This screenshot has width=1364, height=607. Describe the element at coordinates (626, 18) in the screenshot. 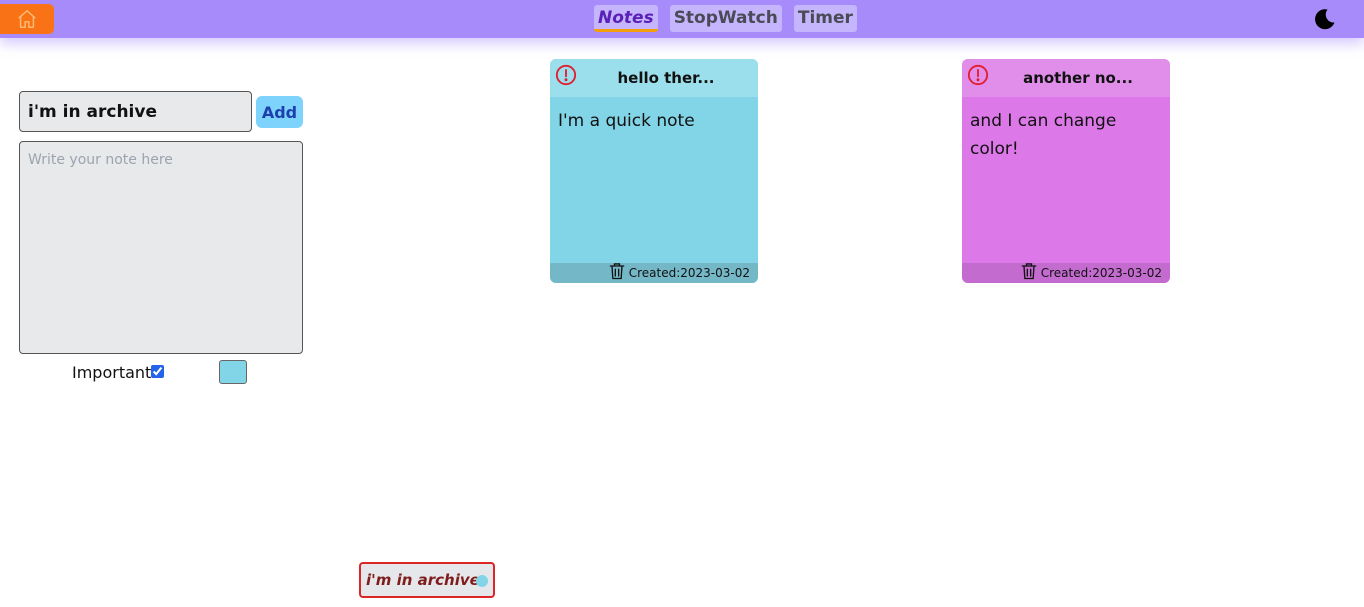

I see `tab-notes: Notes` at that location.